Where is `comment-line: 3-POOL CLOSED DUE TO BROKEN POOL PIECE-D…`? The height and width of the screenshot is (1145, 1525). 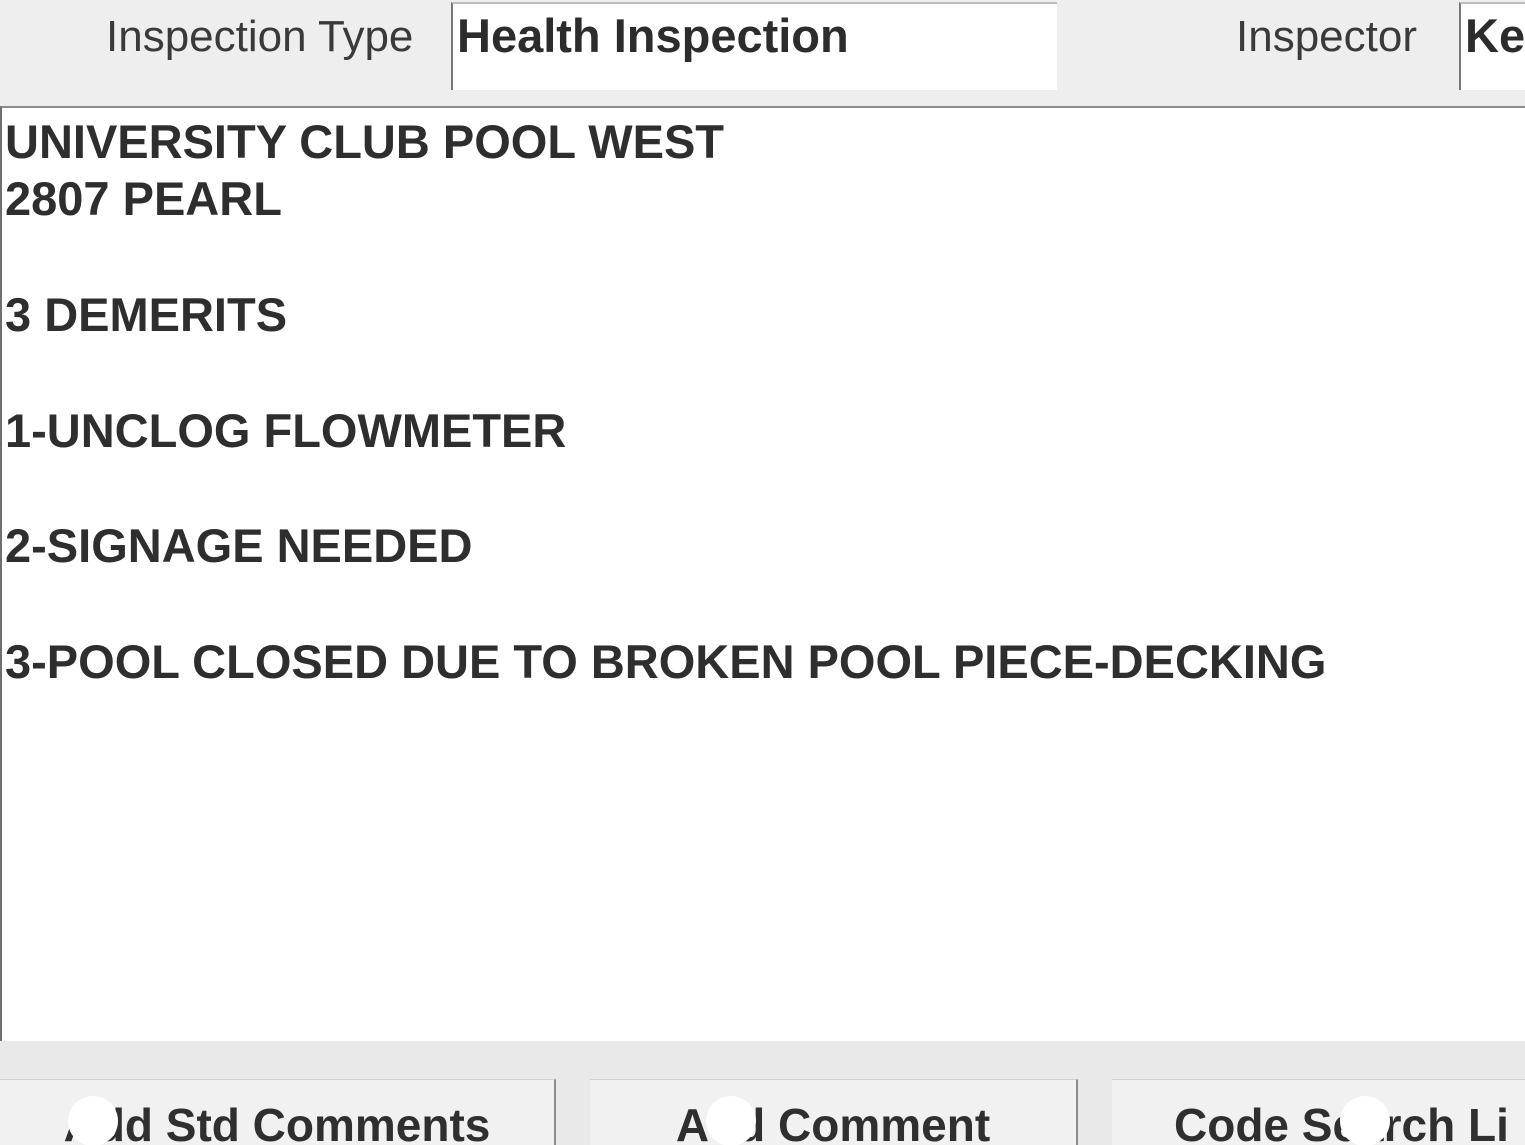
comment-line: 3-POOL CLOSED DUE TO BROKEN POOL PIECE-D… is located at coordinates (666, 661).